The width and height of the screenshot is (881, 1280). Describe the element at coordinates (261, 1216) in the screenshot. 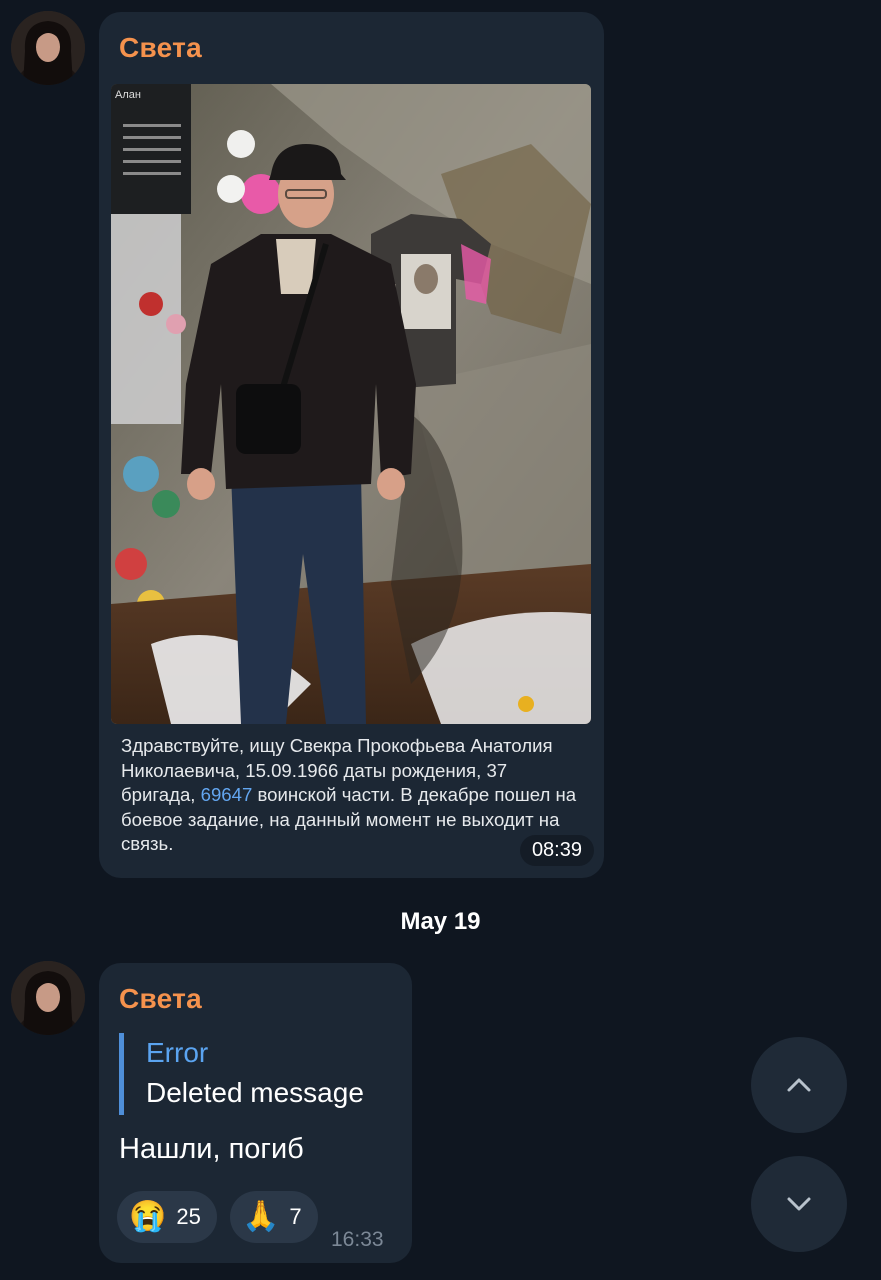

I see `folded-hands-icon: 🙏` at that location.